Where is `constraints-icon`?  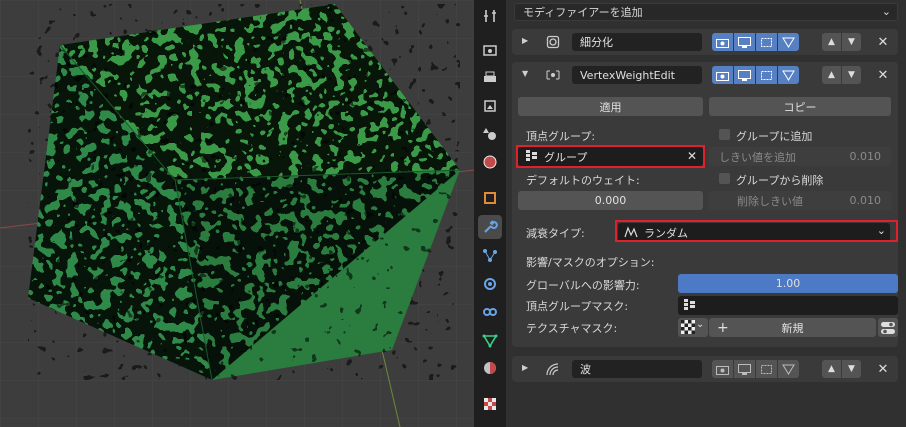
constraints-icon is located at coordinates (490, 312).